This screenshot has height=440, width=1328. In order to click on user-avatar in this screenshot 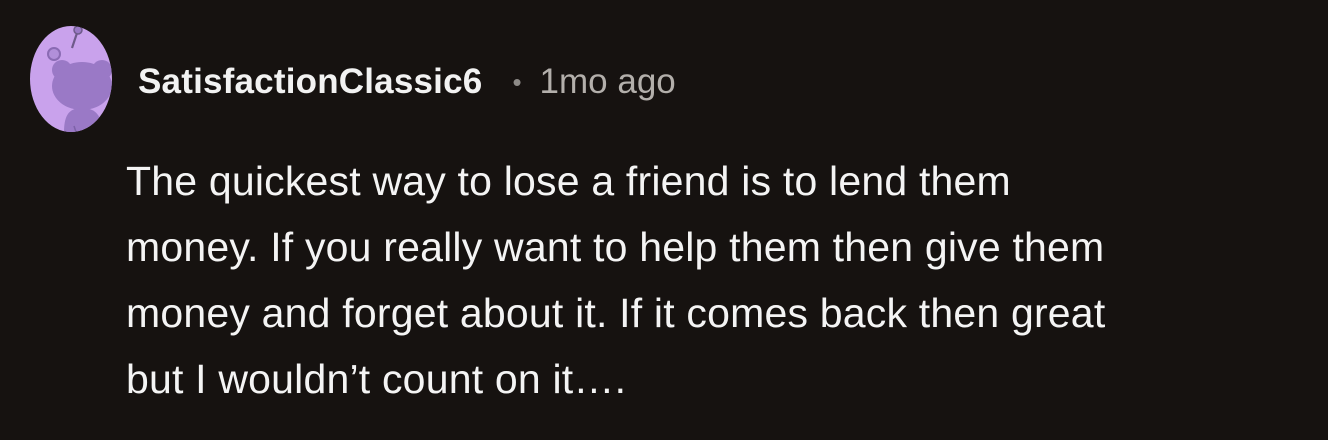, I will do `click(71, 79)`.